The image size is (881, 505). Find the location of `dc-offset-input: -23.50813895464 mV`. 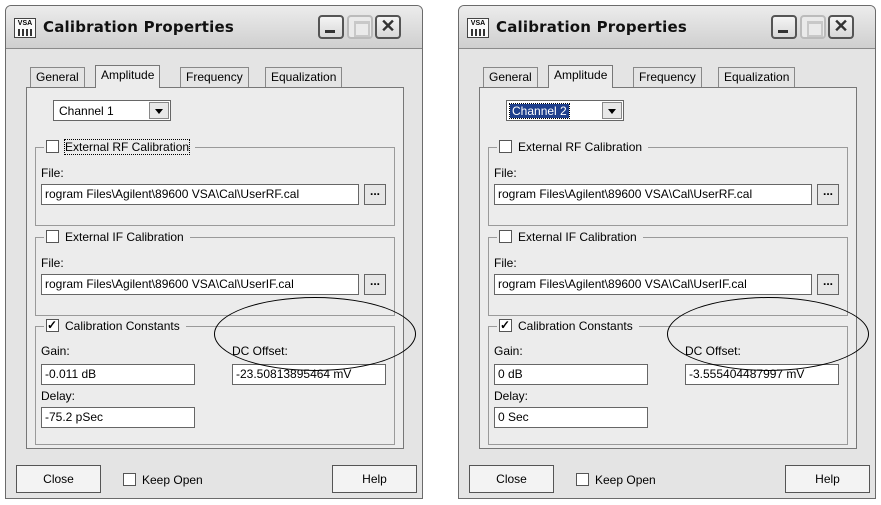

dc-offset-input: -23.50813895464 mV is located at coordinates (309, 374).